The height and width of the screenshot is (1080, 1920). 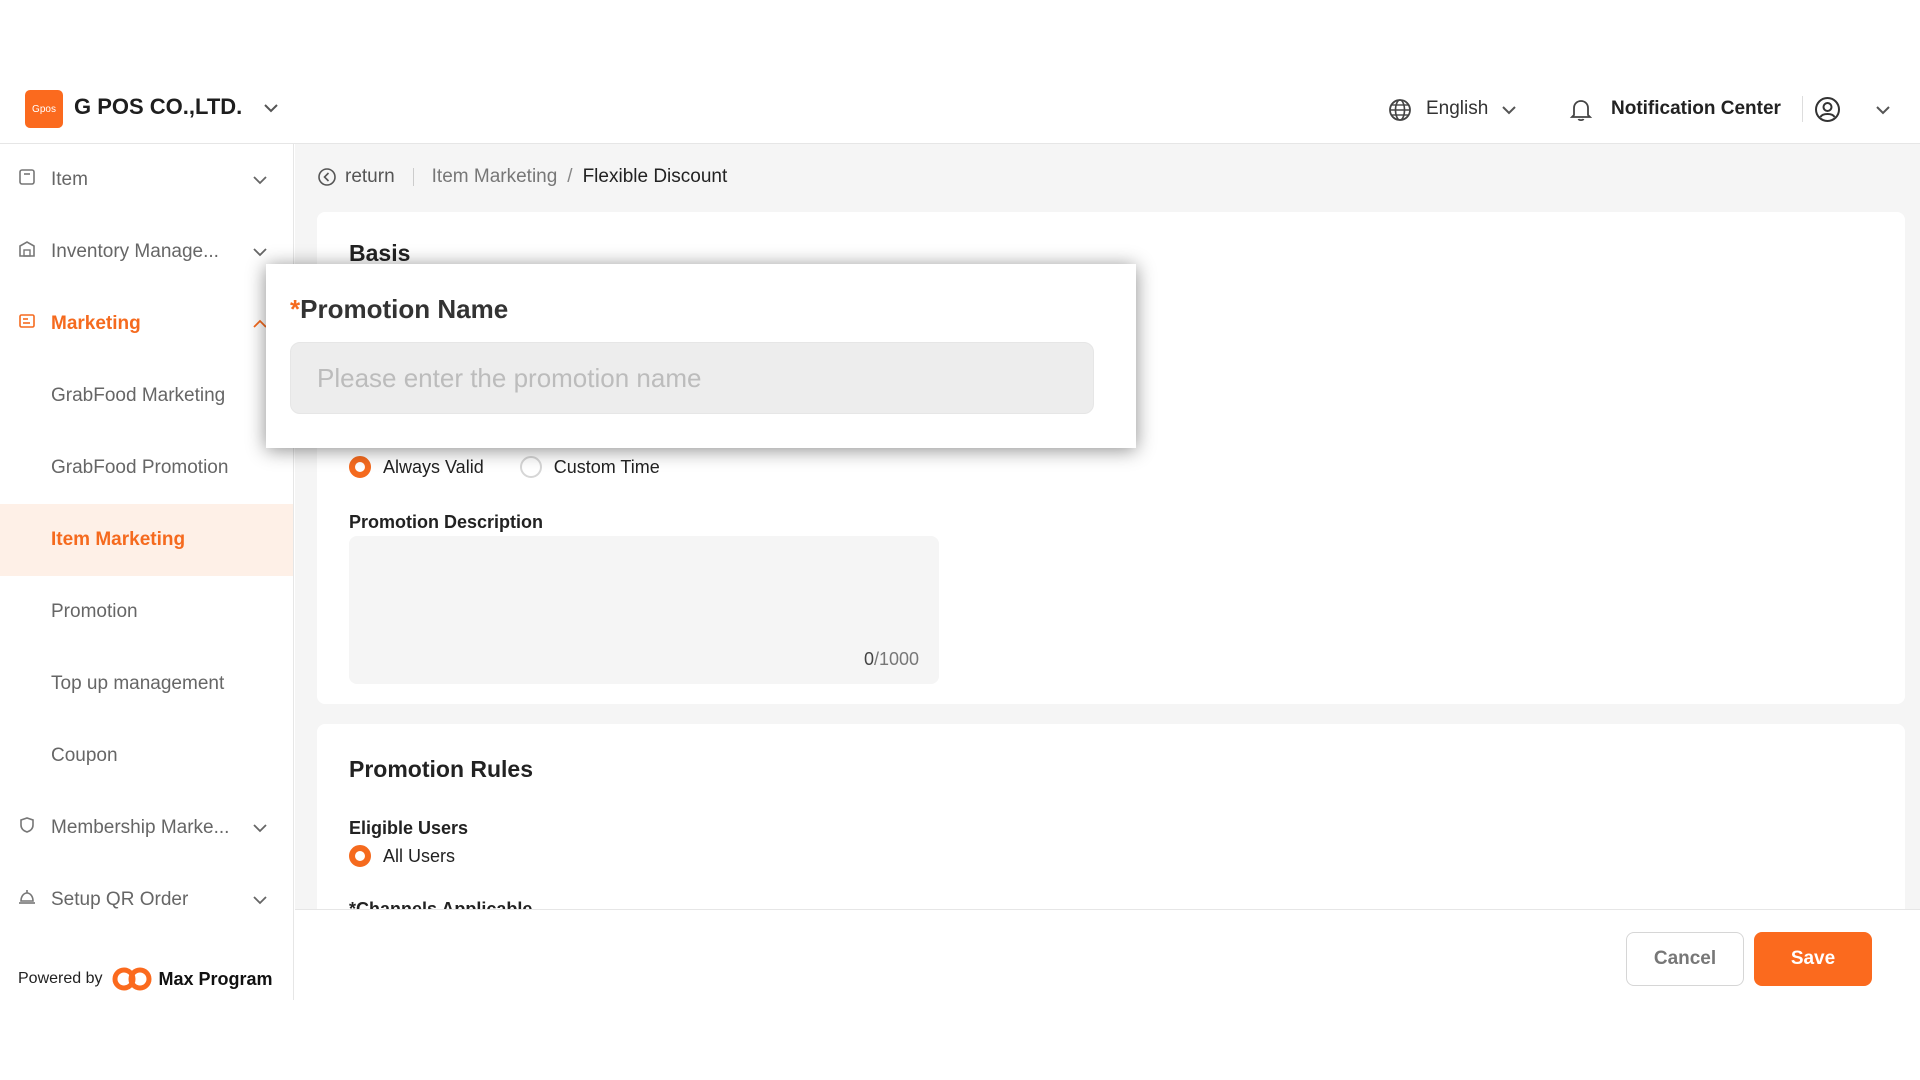 What do you see at coordinates (896, 659) in the screenshot?
I see `char-max: /1000` at bounding box center [896, 659].